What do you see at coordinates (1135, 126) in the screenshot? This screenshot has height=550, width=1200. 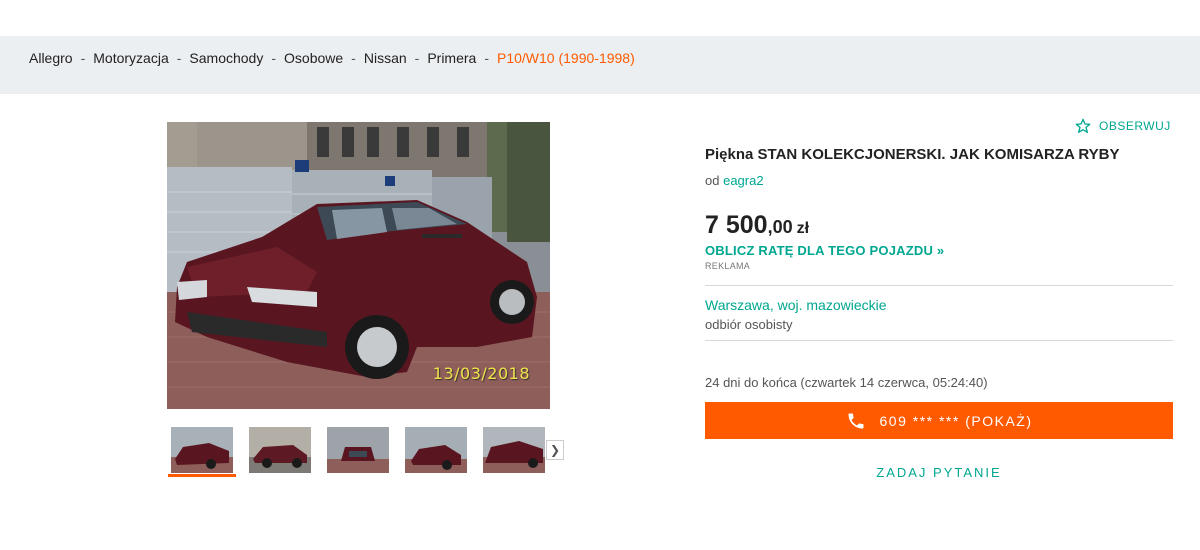 I see `watch-label: OBSERWUJ` at bounding box center [1135, 126].